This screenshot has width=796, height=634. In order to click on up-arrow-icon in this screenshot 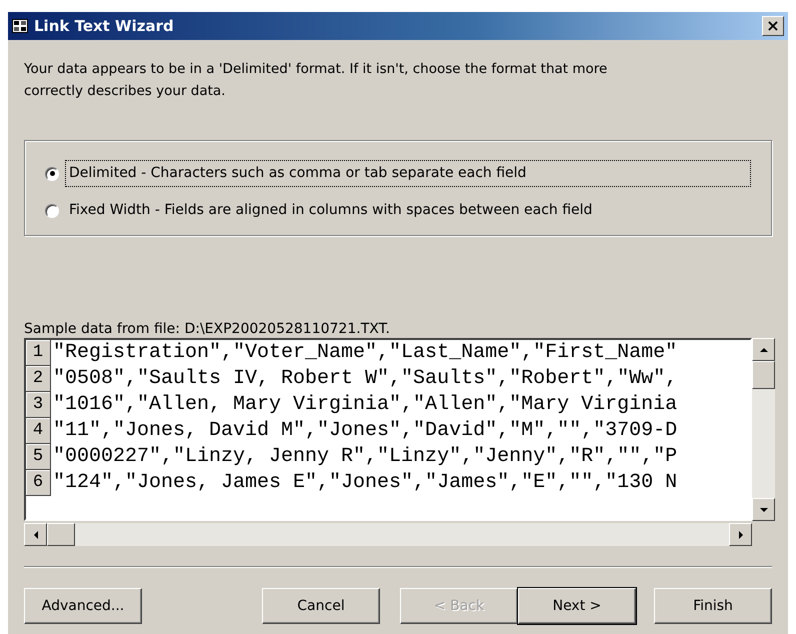, I will do `click(764, 350)`.